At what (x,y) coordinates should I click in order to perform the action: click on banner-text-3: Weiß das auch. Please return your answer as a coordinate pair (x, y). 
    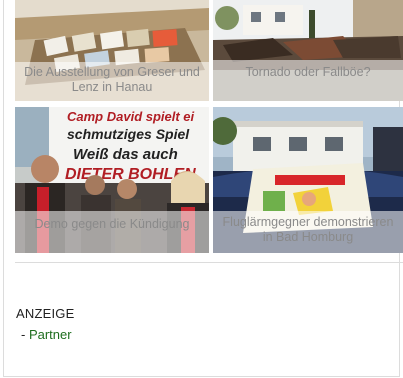
    Looking at the image, I should click on (125, 154).